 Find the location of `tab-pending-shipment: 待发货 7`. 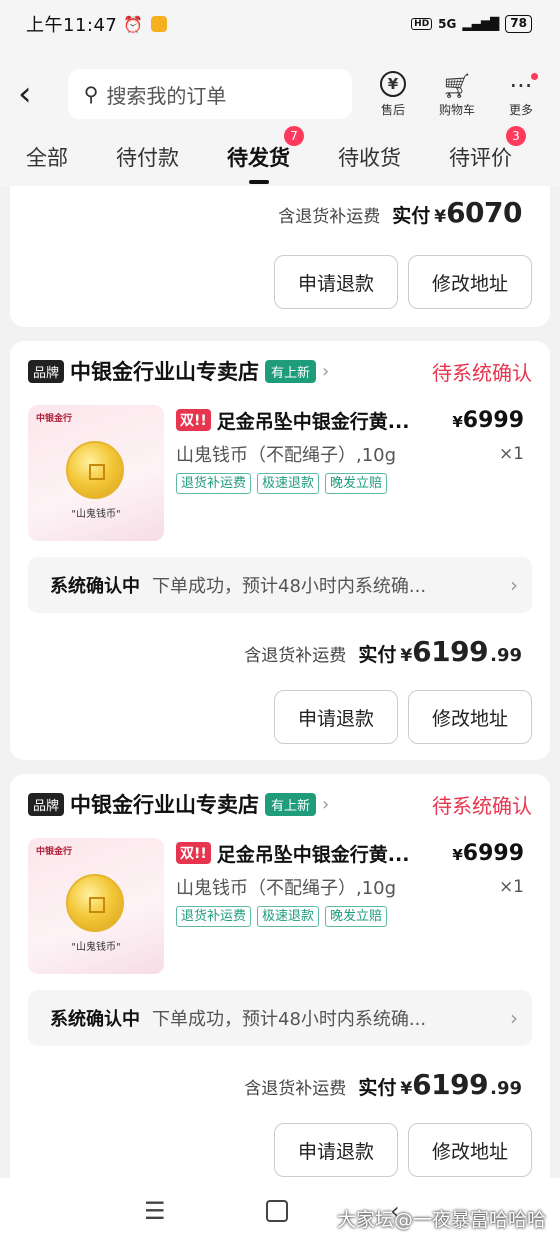

tab-pending-shipment: 待发货 7 is located at coordinates (265, 155).